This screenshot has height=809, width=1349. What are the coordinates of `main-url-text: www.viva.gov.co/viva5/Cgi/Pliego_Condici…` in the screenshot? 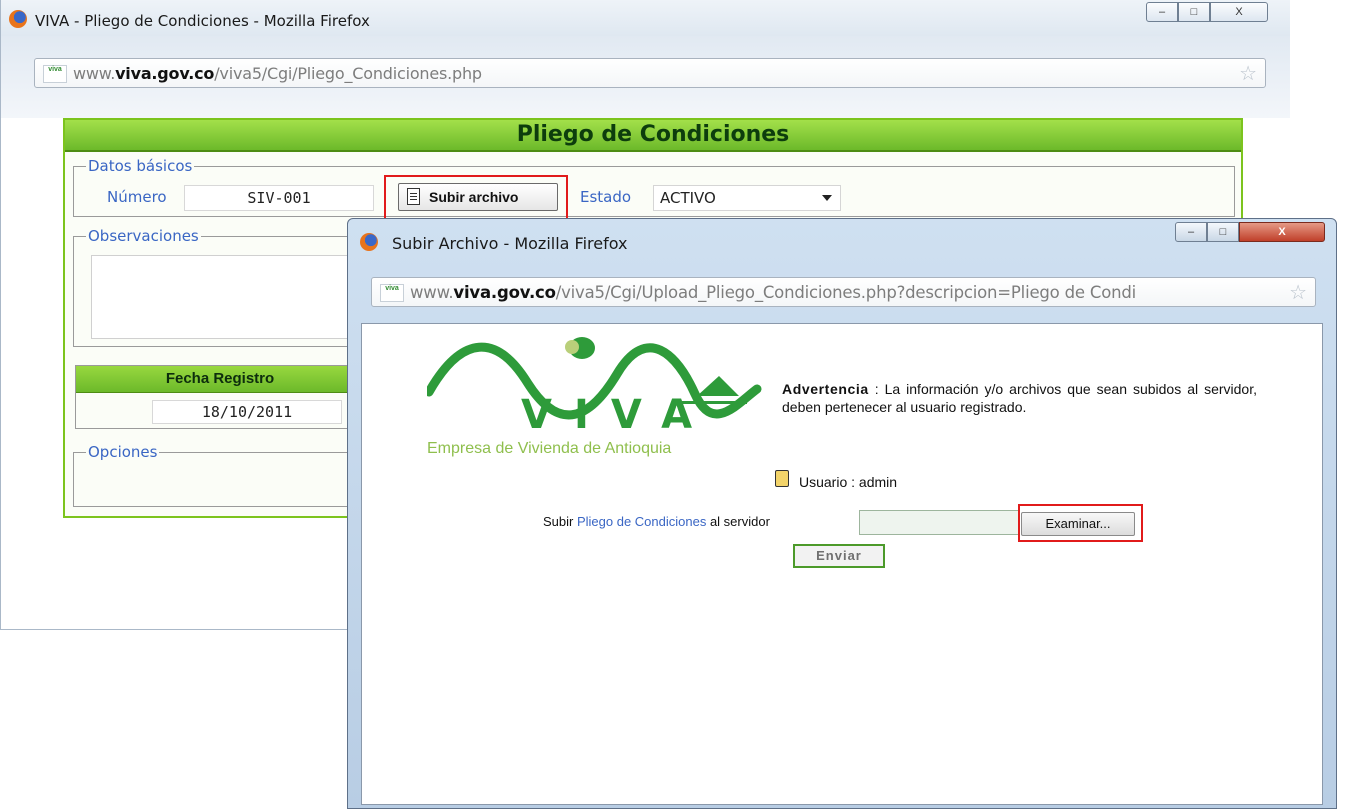 It's located at (277, 73).